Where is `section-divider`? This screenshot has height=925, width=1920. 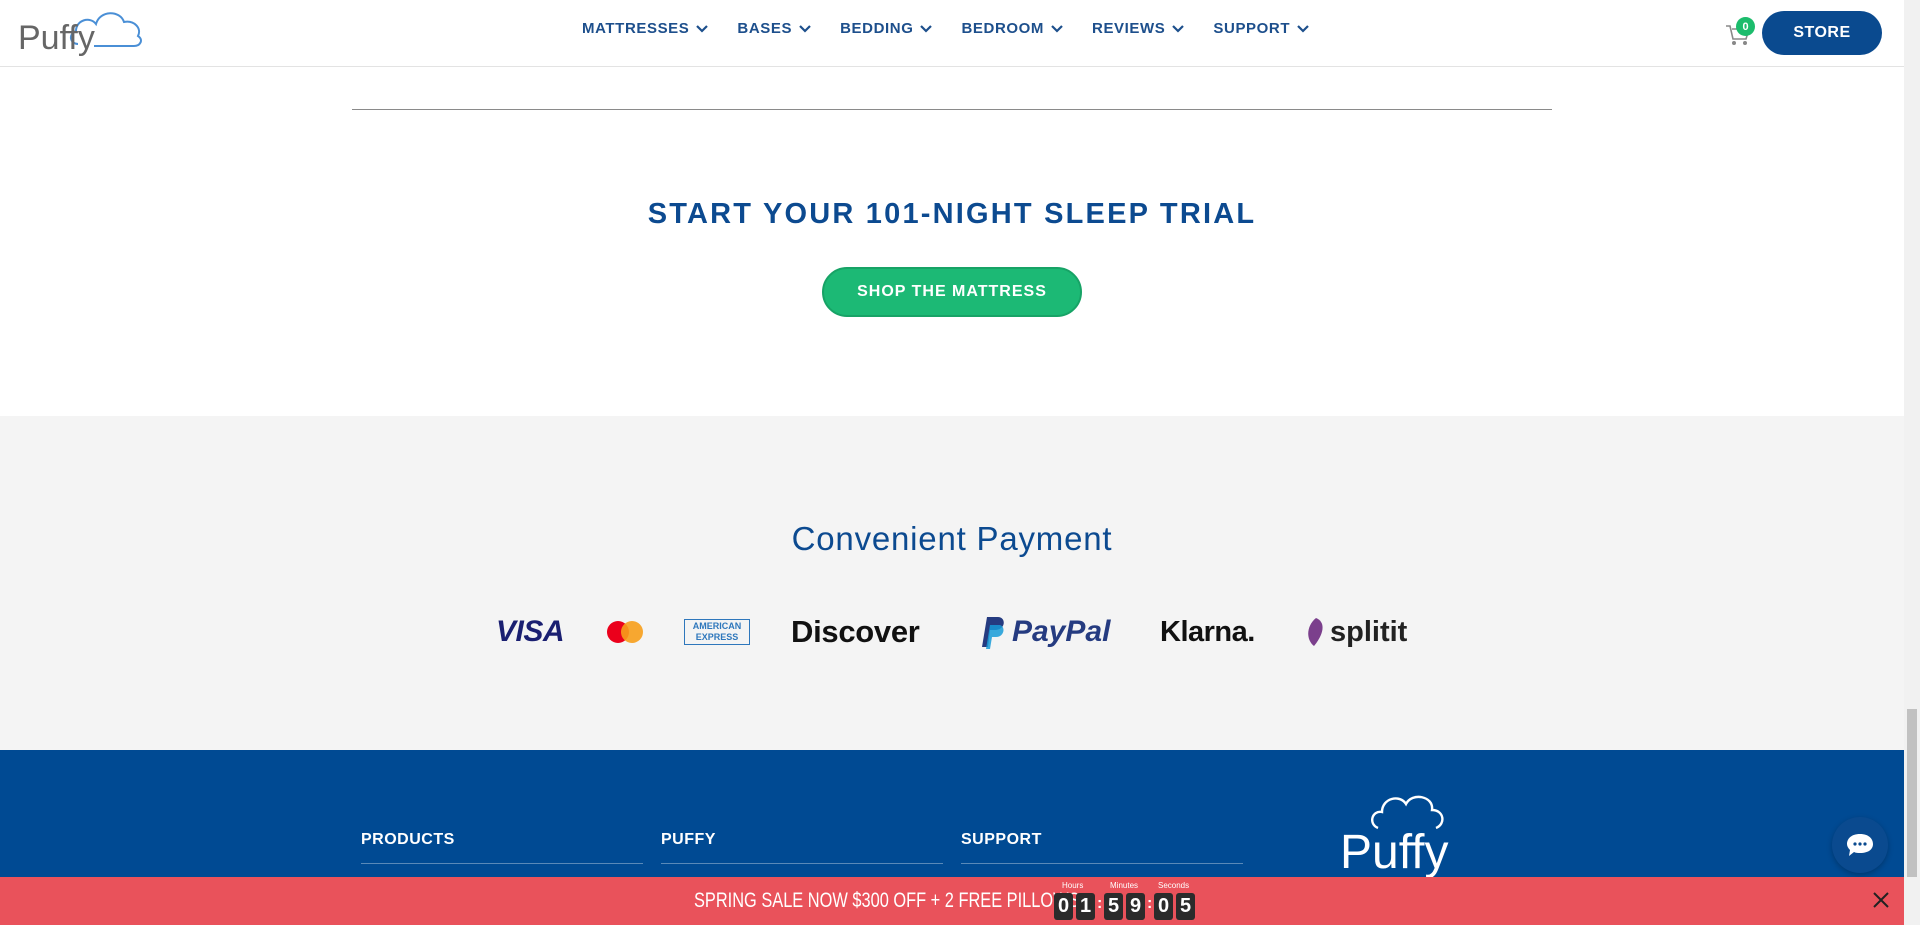 section-divider is located at coordinates (952, 109).